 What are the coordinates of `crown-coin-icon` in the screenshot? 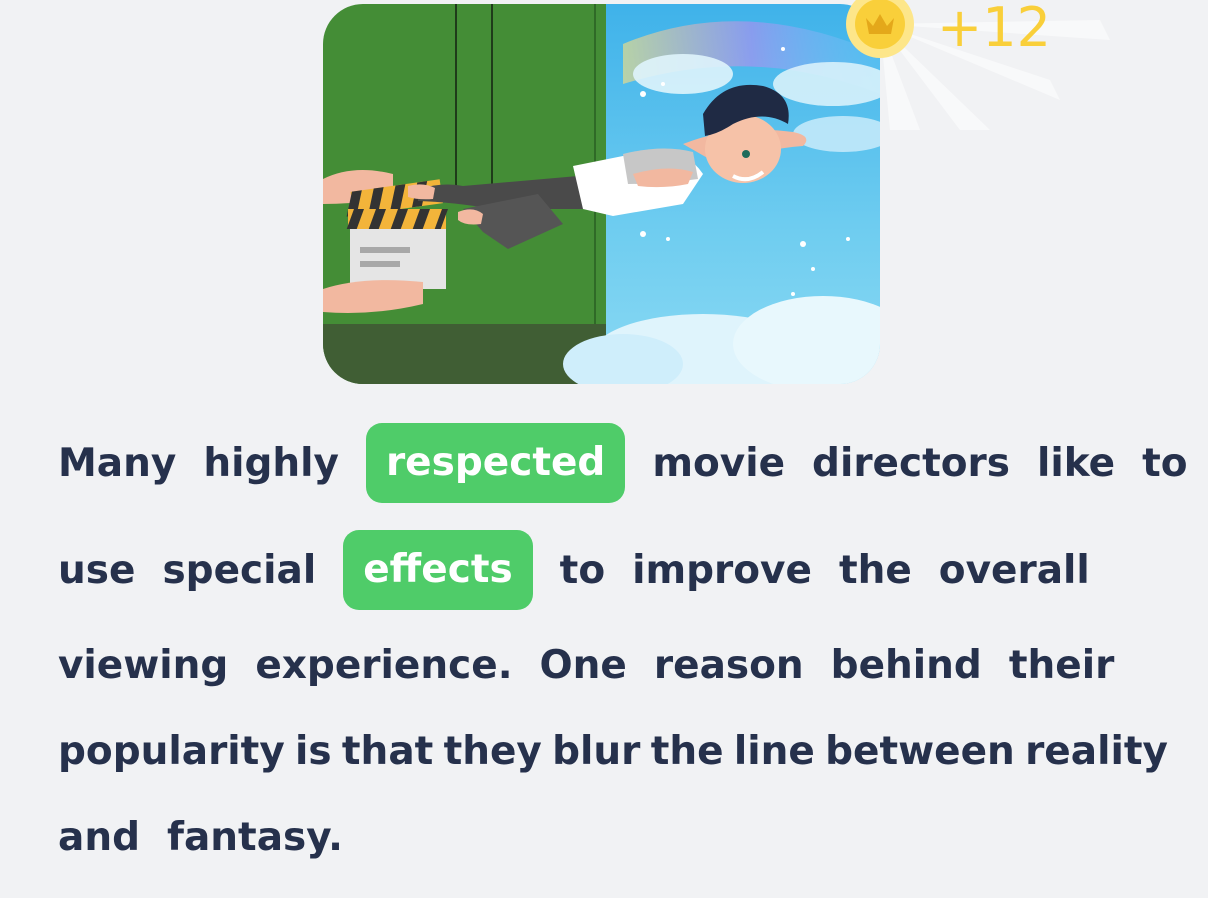 It's located at (880, 29).